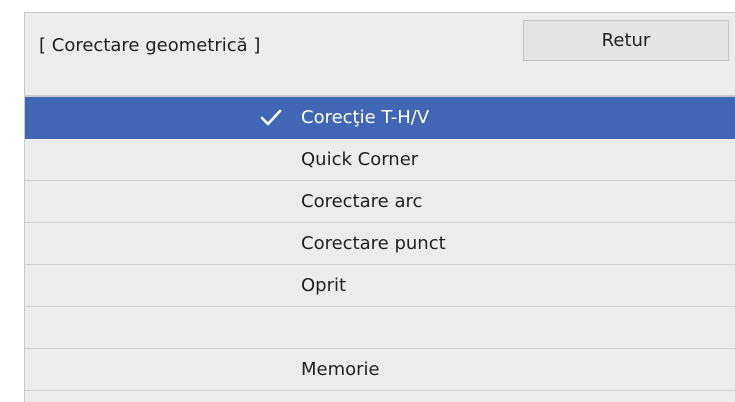 The width and height of the screenshot is (735, 402). I want to click on menu-item-tilt-hv-correction: Corecţie T-H/V, so click(380, 118).